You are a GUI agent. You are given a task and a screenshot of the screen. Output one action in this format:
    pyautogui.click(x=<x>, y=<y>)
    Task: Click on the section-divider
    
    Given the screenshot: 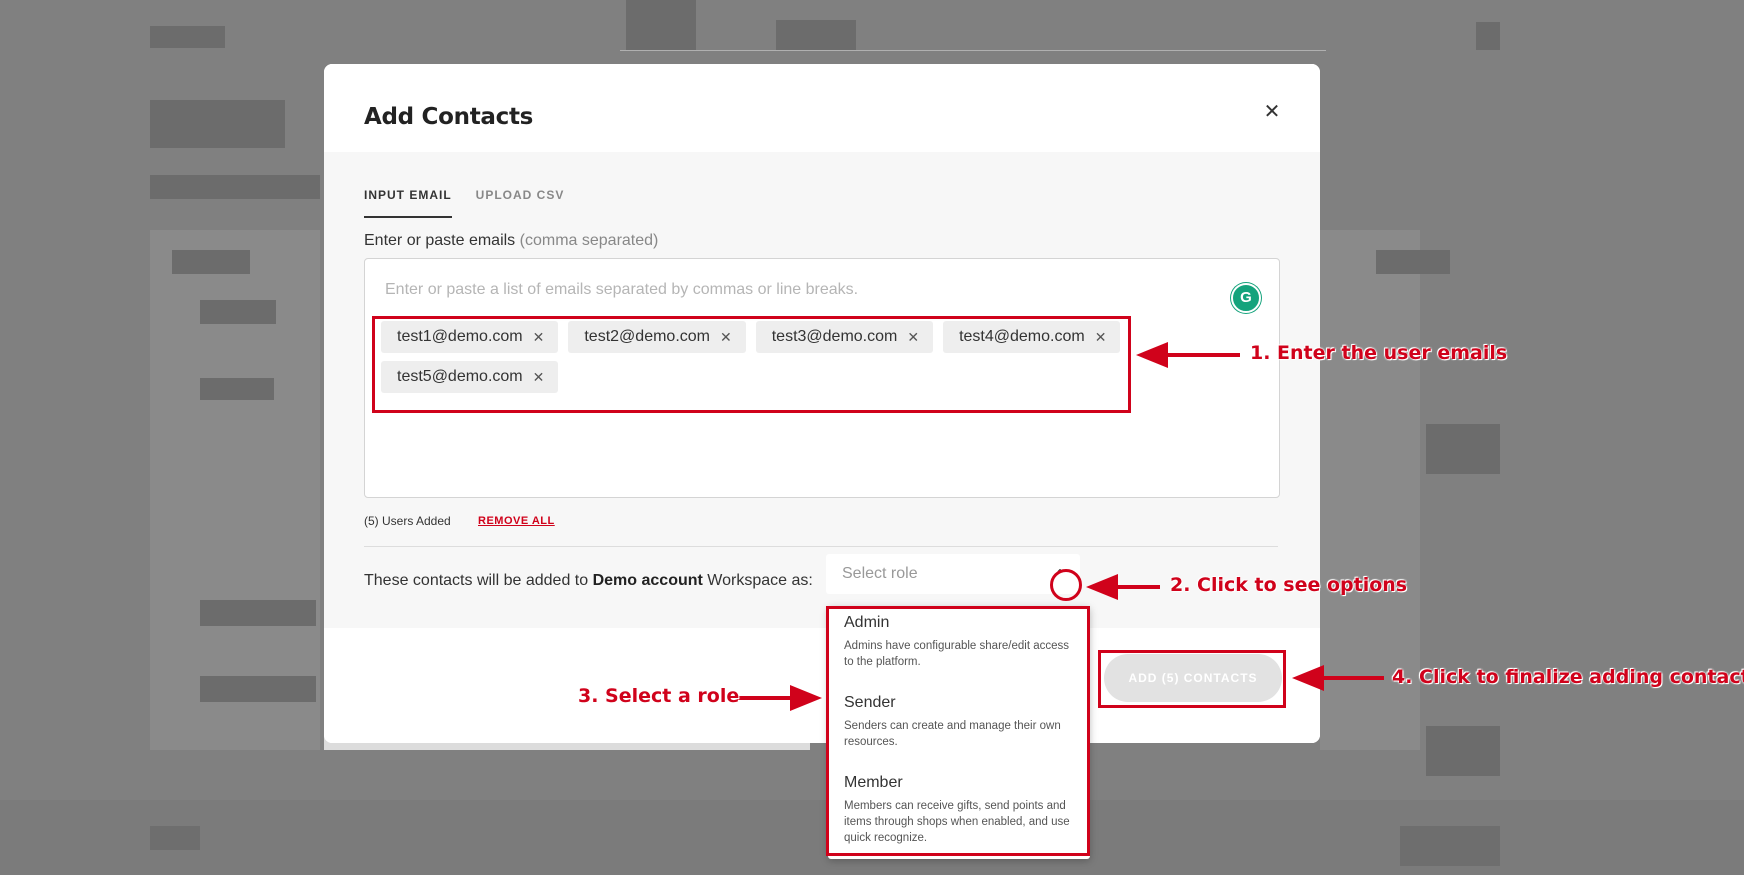 What is the action you would take?
    pyautogui.click(x=821, y=546)
    